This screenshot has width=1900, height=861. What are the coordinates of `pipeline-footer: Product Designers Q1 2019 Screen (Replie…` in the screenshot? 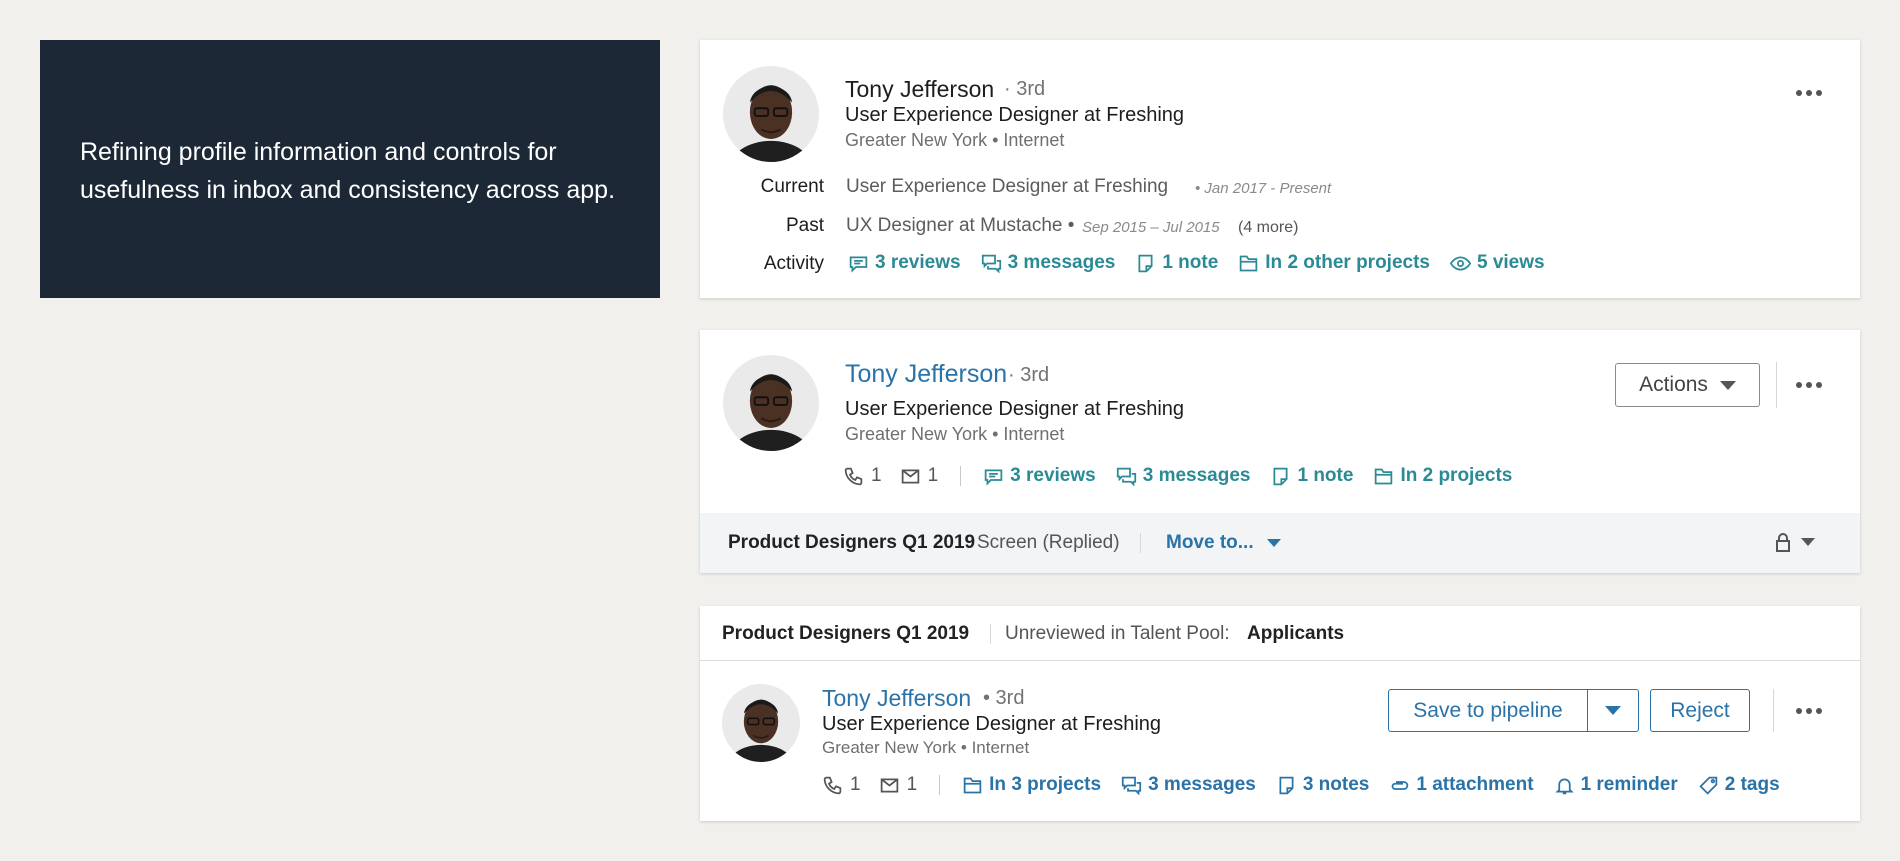 It's located at (1280, 543).